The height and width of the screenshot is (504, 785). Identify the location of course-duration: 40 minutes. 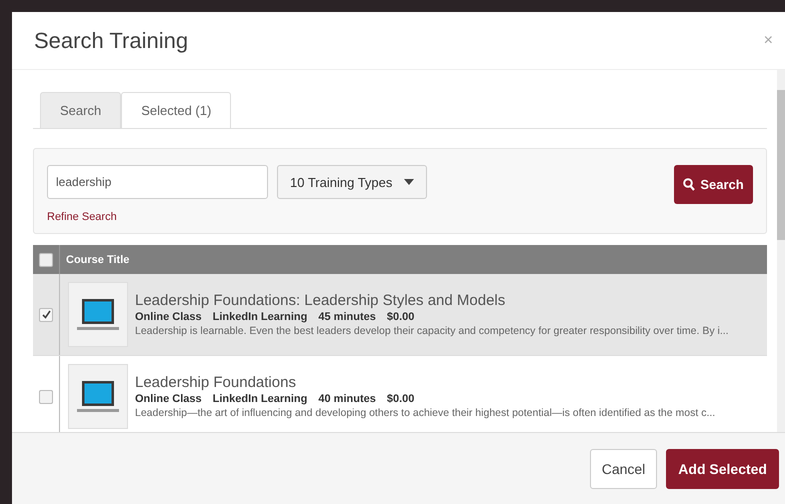
(347, 399).